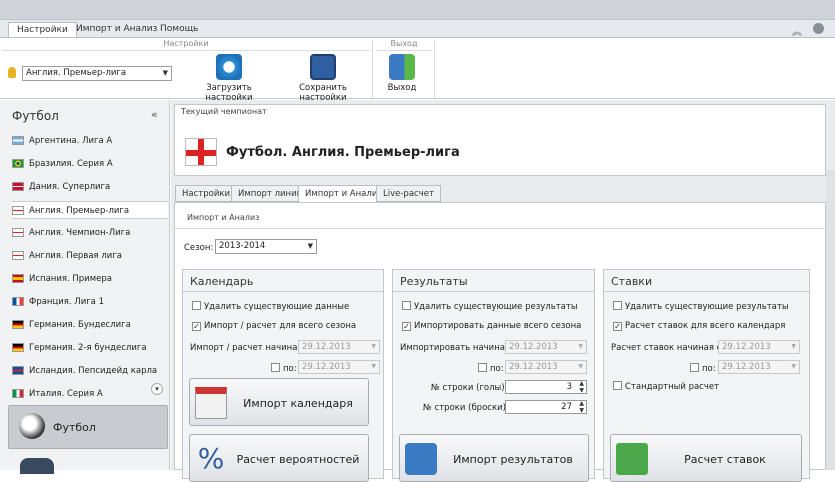 This screenshot has width=835, height=482. Describe the element at coordinates (266, 246) in the screenshot. I see `season-select: 2013-2014 ▼` at that location.